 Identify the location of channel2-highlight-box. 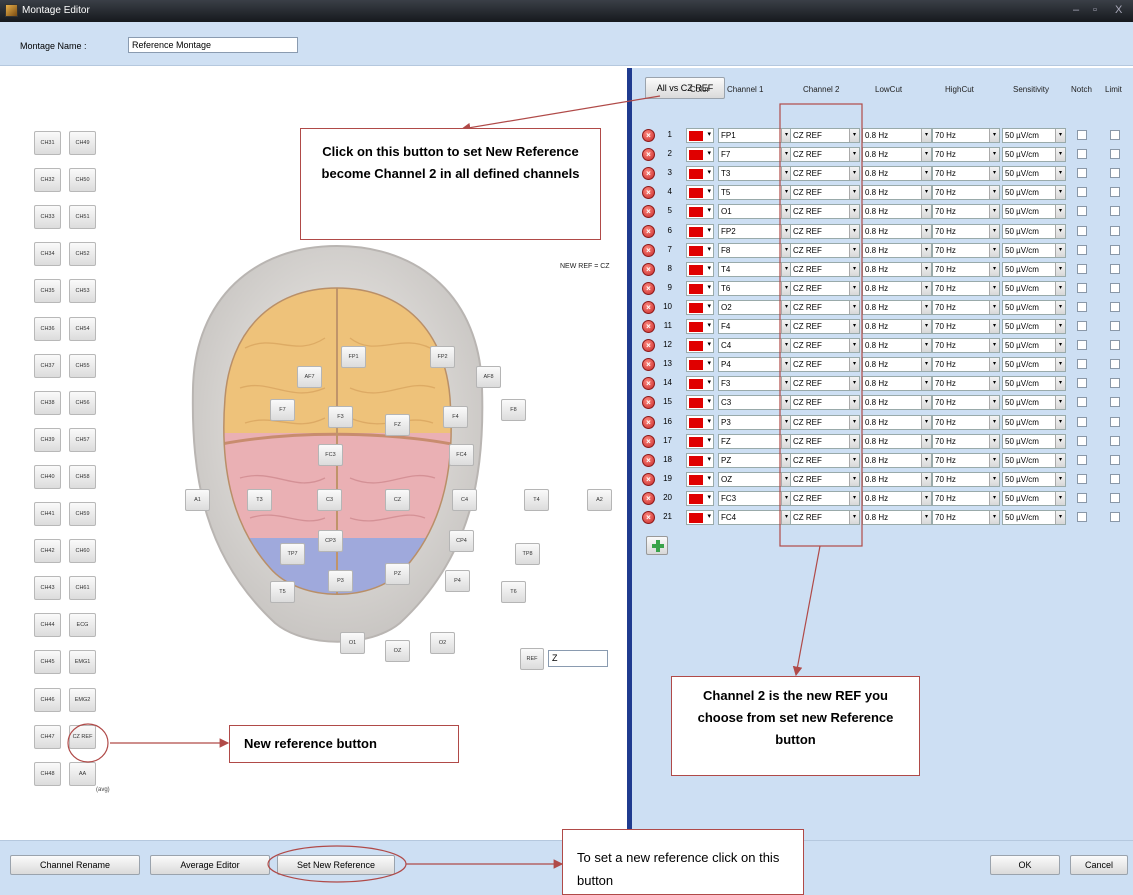
(821, 325).